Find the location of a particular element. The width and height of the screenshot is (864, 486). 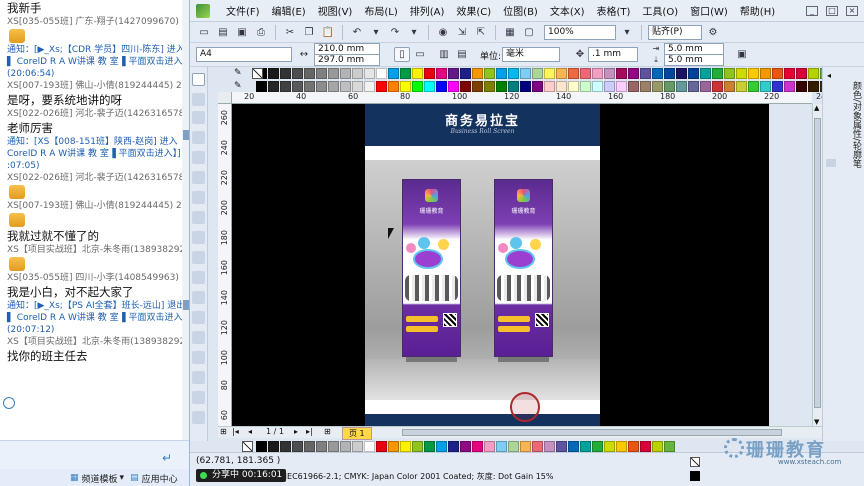

polygon-tool-icon is located at coordinates (198, 237).